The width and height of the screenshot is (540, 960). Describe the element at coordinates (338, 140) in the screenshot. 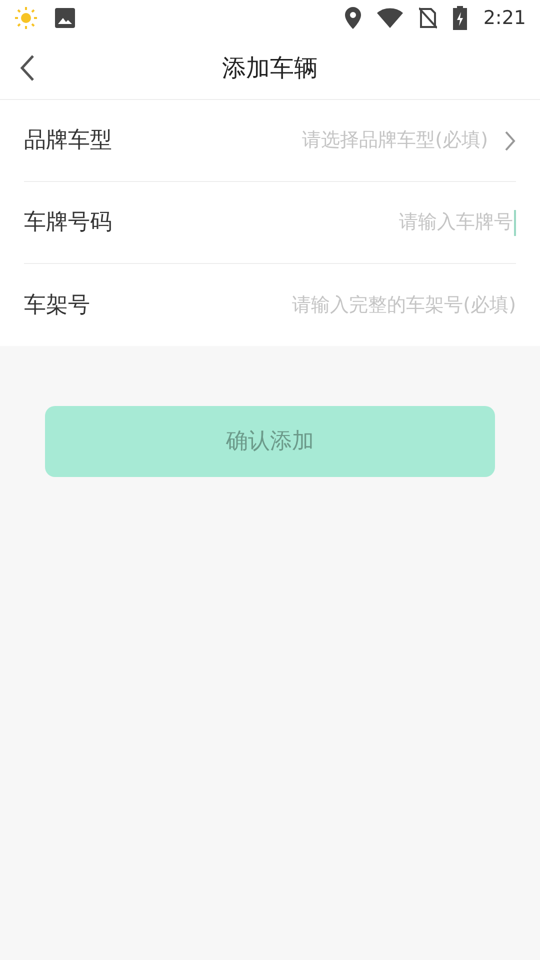

I see `select-field: 请选择品牌车型(必填)` at that location.